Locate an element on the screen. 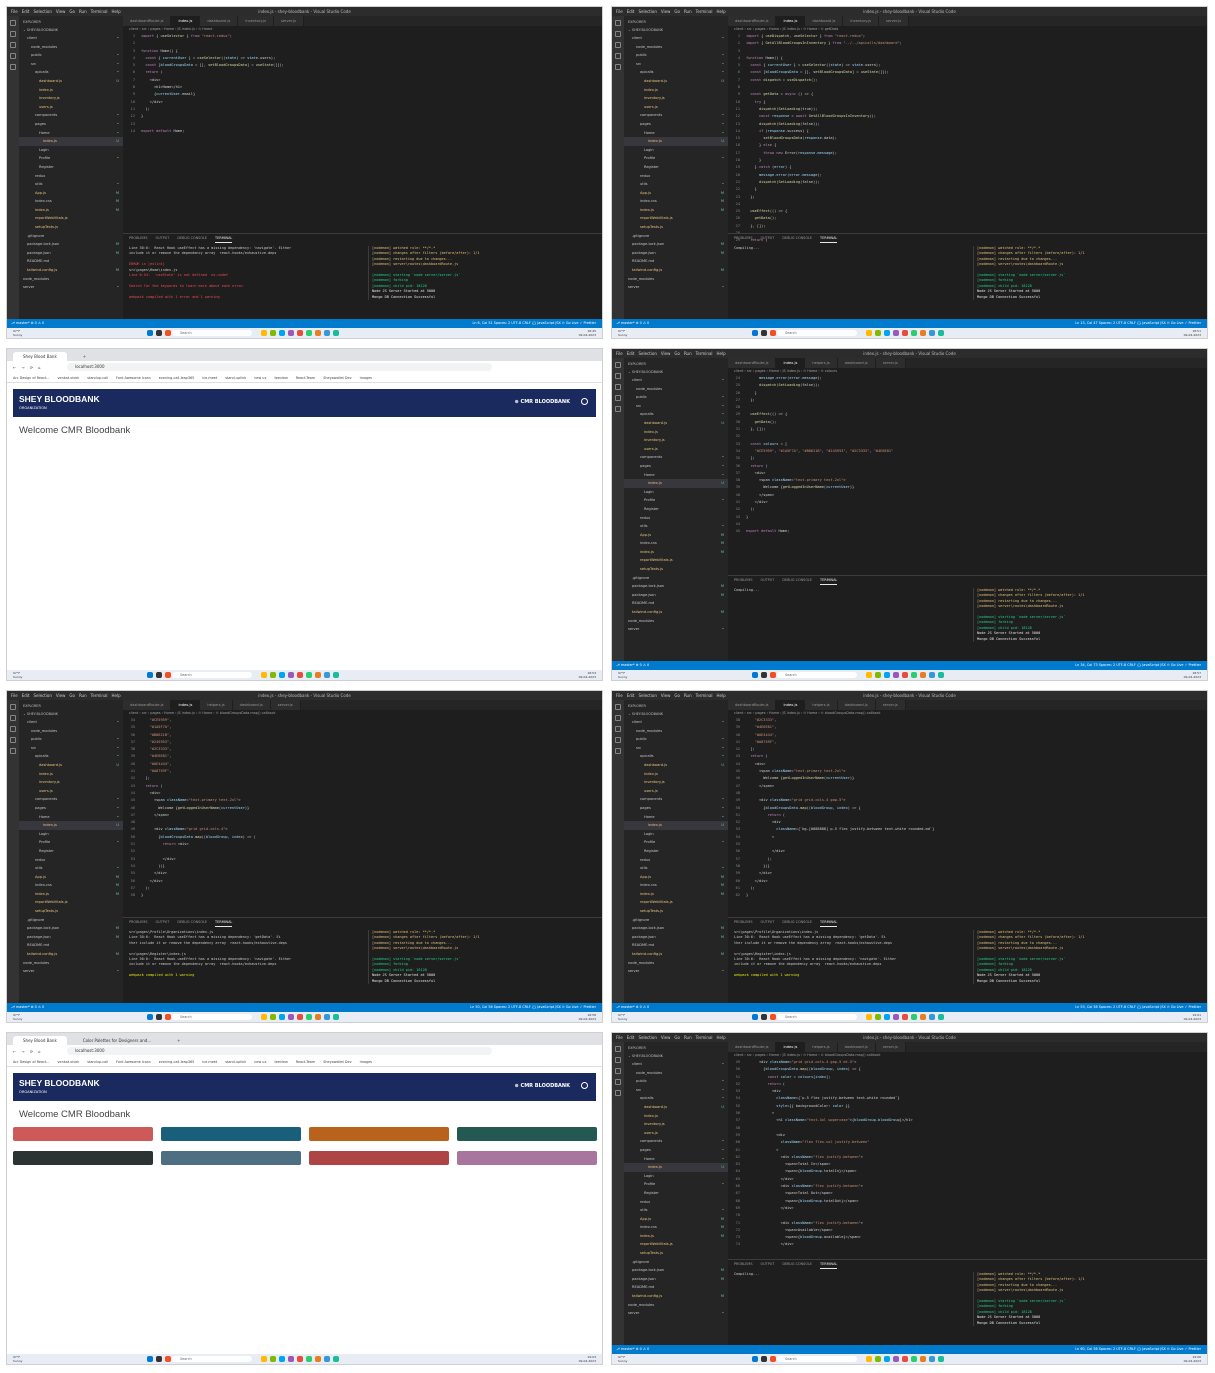 The image size is (1215, 1373). panel-tab: DEBUG CONSOLE is located at coordinates (797, 580).